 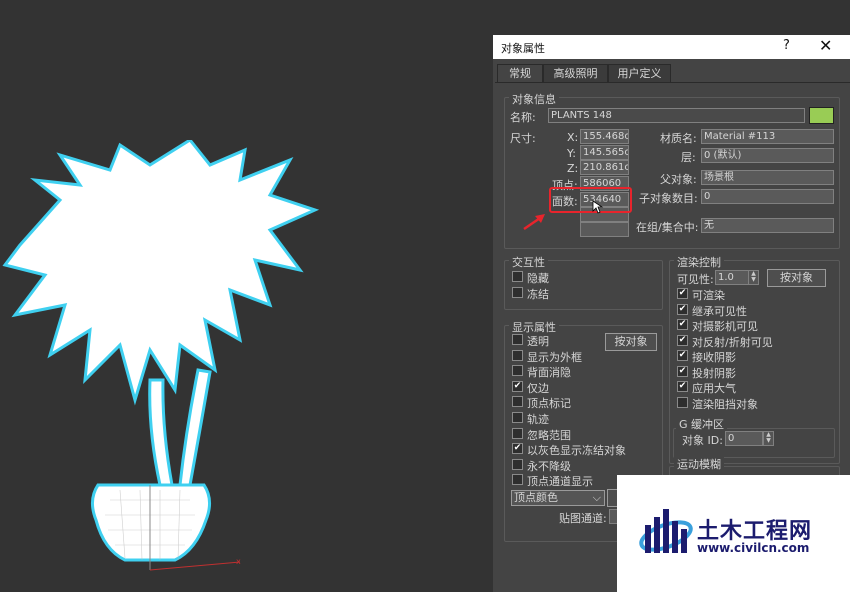 I want to click on x-dimension-value: 155.468cm, so click(x=604, y=136).